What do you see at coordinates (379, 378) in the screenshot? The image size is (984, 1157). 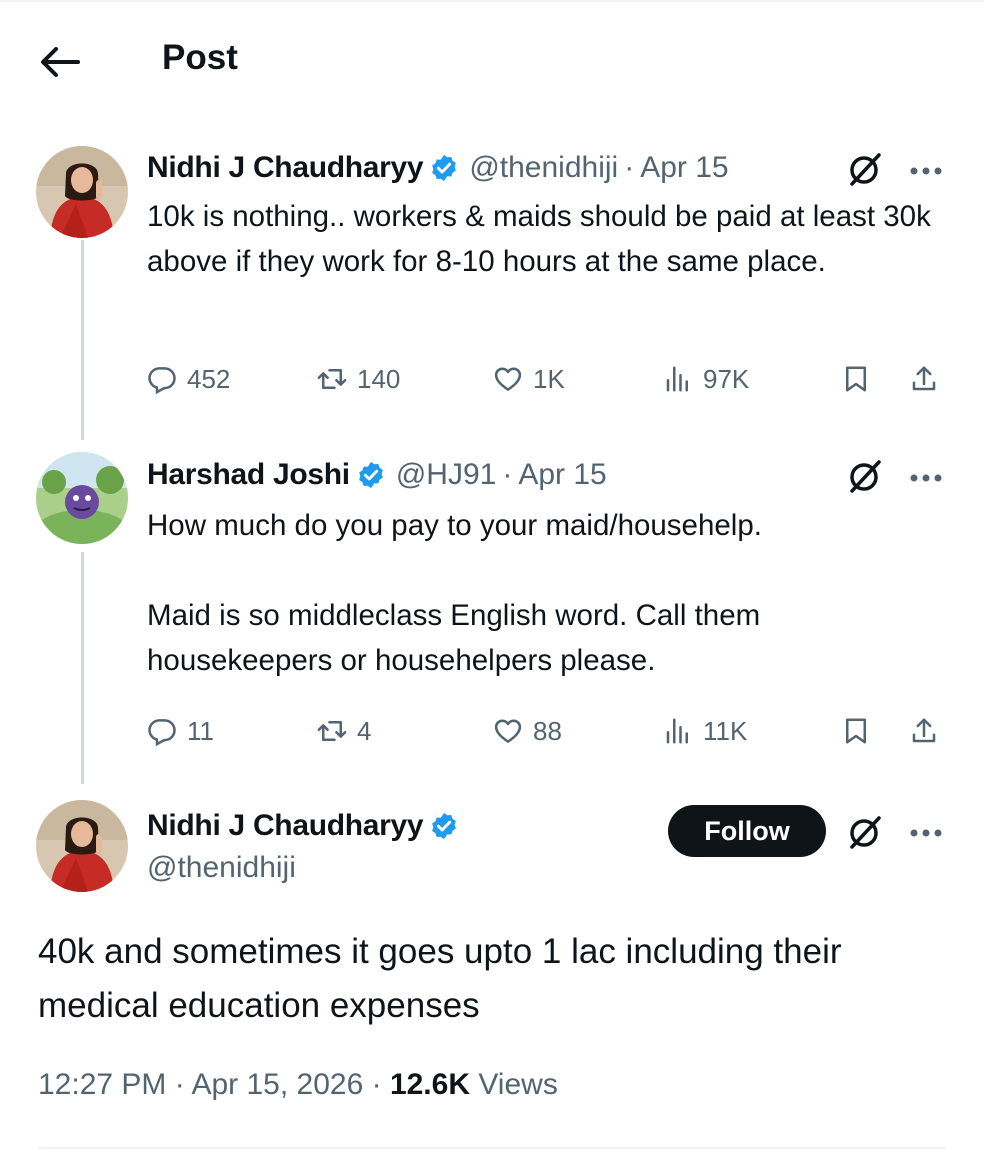 I see `repost-count: 140` at bounding box center [379, 378].